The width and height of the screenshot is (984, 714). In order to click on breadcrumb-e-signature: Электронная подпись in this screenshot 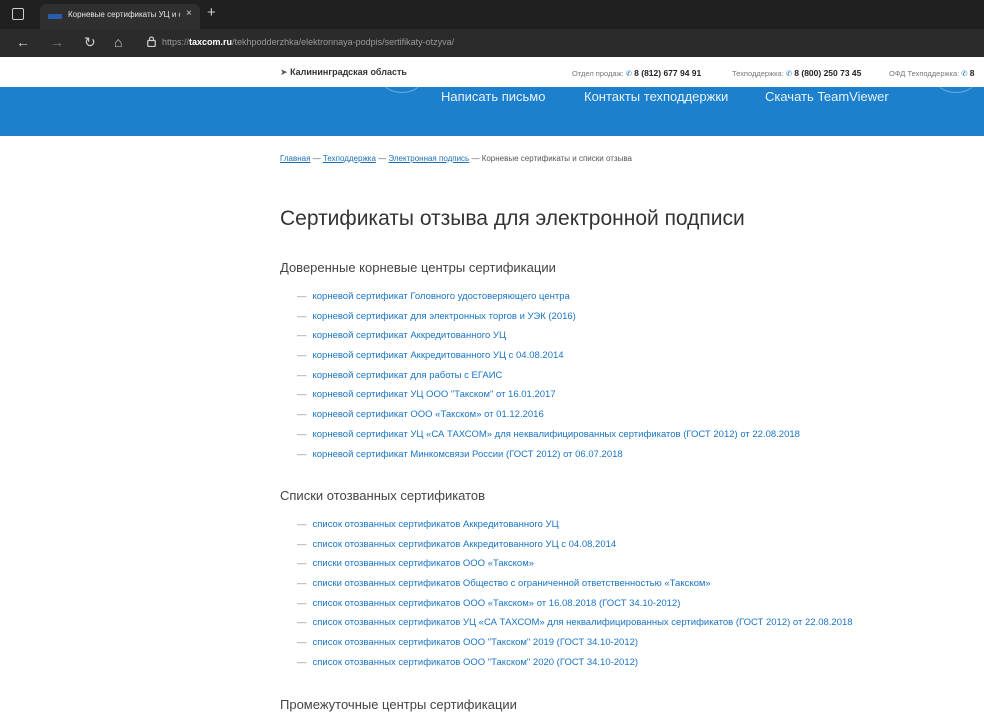, I will do `click(428, 158)`.